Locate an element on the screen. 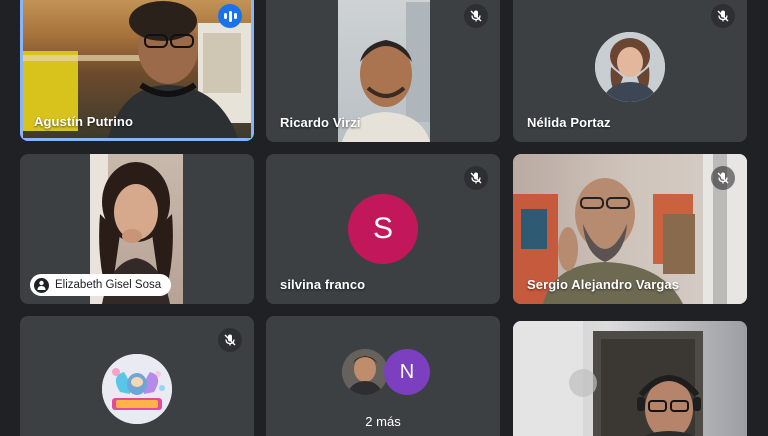 This screenshot has height=436, width=768. person-pin-icon is located at coordinates (41, 285).